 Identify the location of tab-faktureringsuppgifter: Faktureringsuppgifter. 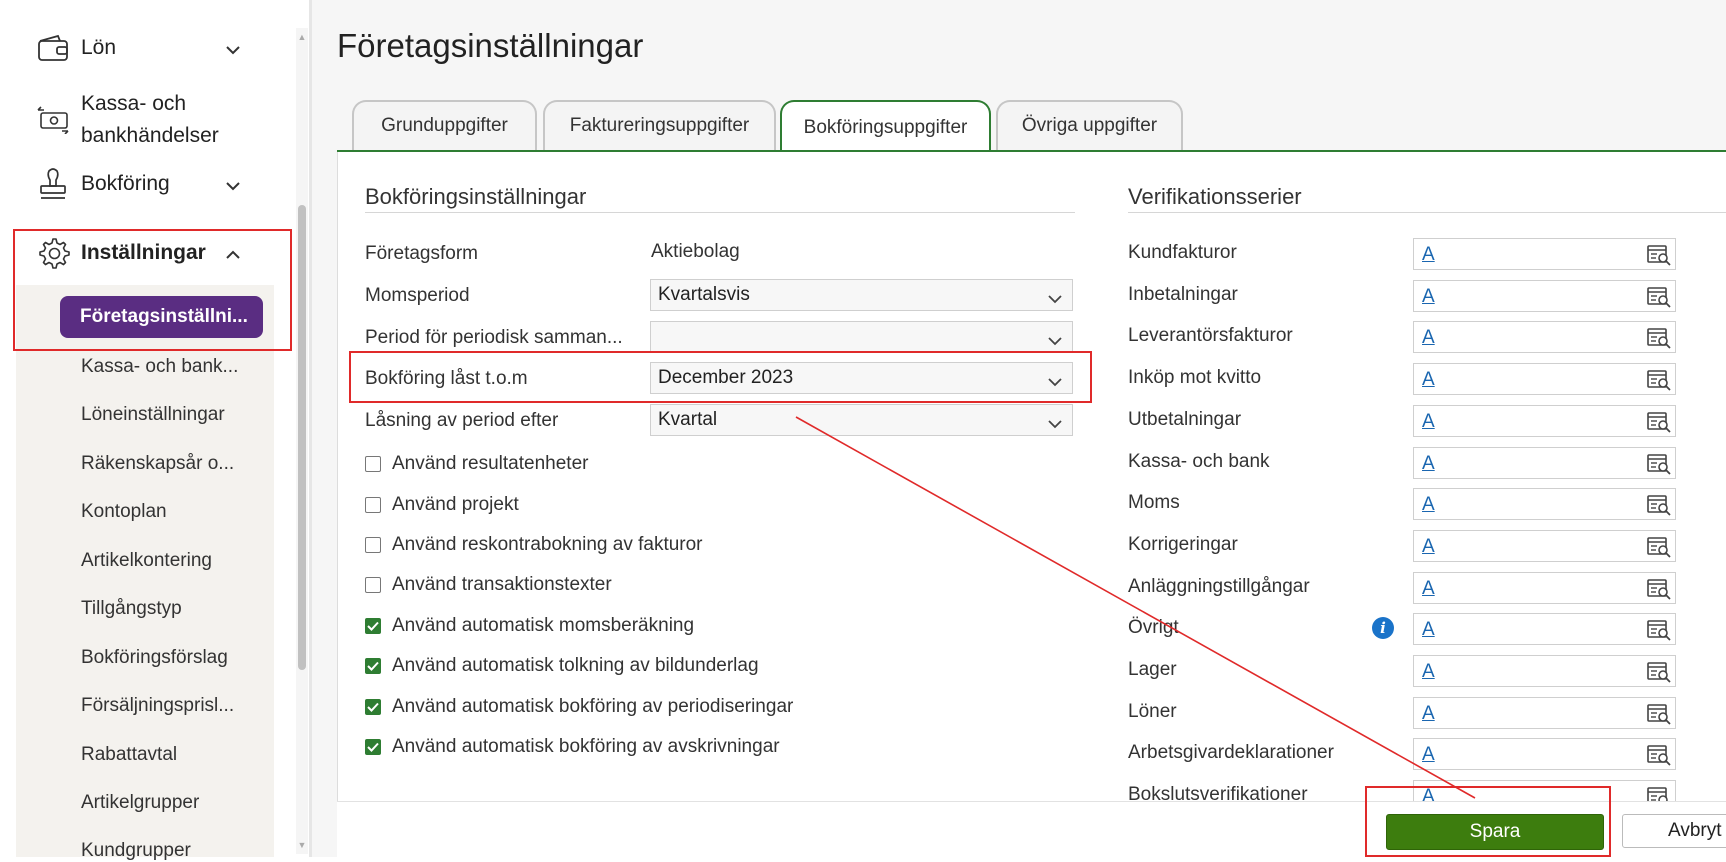
(659, 125).